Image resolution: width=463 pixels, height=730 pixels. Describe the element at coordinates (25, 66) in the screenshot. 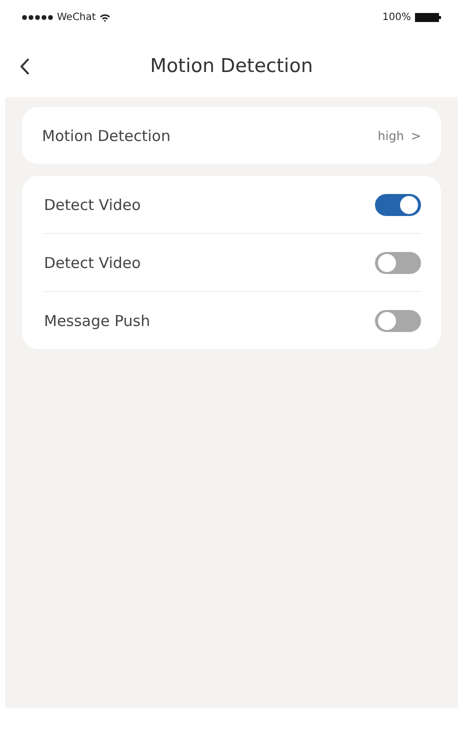

I see `back-icon` at that location.